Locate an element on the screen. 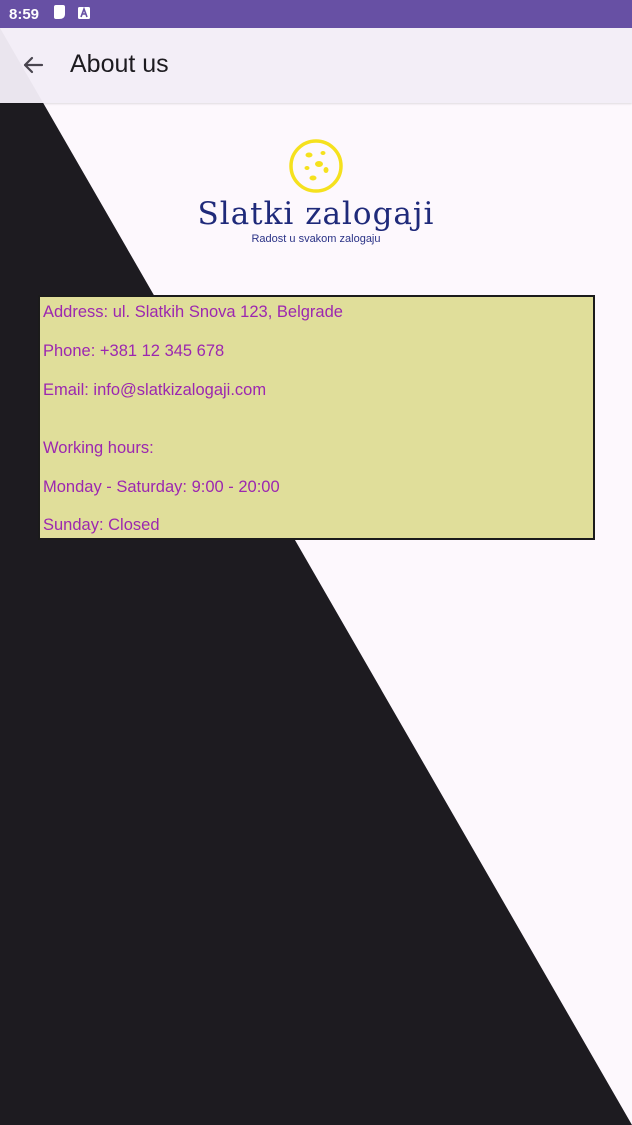 The image size is (632, 1125). back-button is located at coordinates (33, 65).